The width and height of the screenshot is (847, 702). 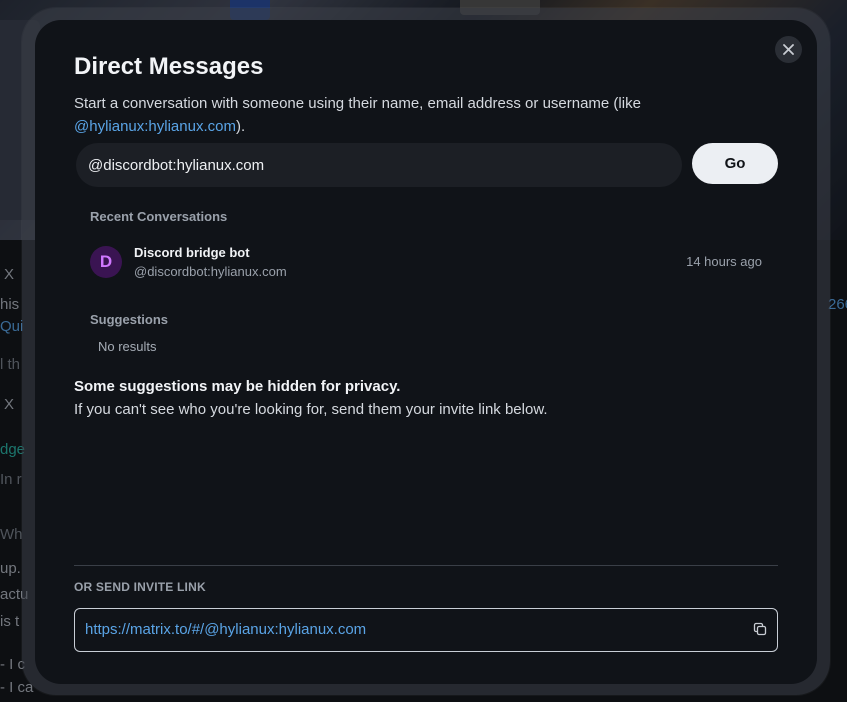 What do you see at coordinates (140, 587) in the screenshot?
I see `invite-link-label: OR SEND INVITE LINK` at bounding box center [140, 587].